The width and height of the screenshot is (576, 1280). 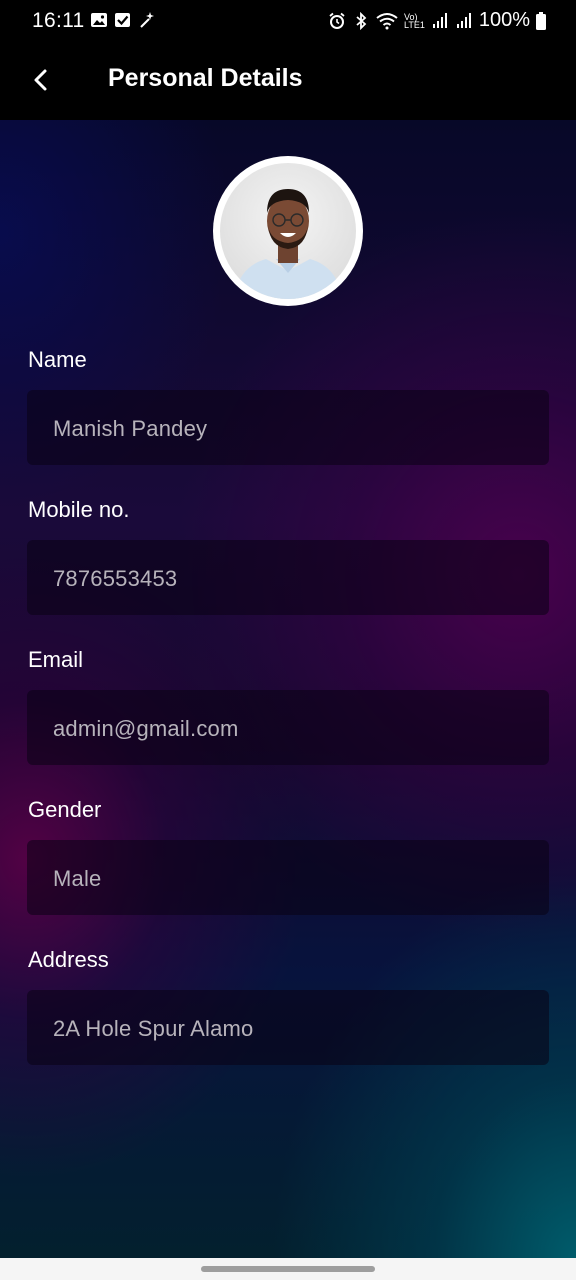 I want to click on person-photo, so click(x=288, y=244).